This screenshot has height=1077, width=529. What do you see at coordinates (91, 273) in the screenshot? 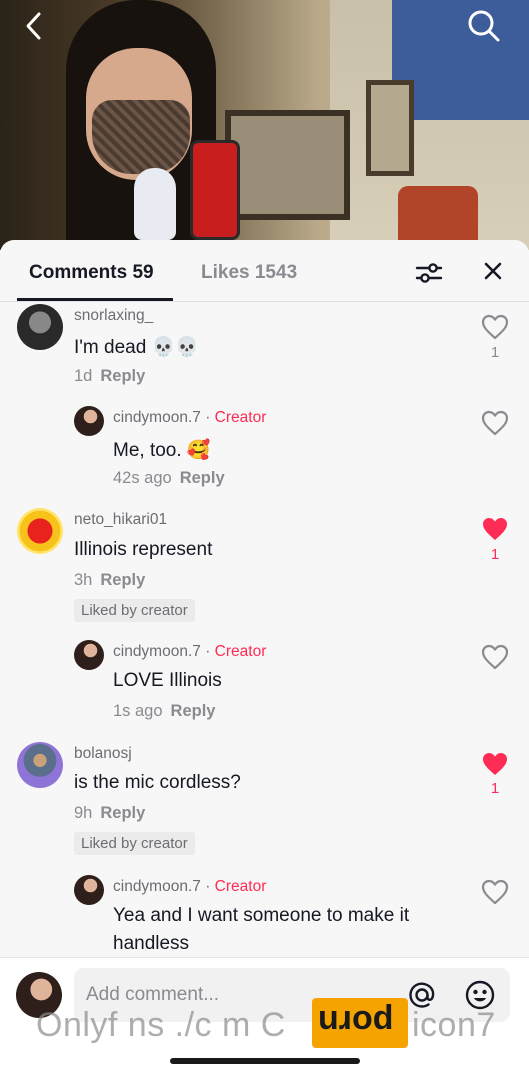
I see `tab-comments: Comments 59` at bounding box center [91, 273].